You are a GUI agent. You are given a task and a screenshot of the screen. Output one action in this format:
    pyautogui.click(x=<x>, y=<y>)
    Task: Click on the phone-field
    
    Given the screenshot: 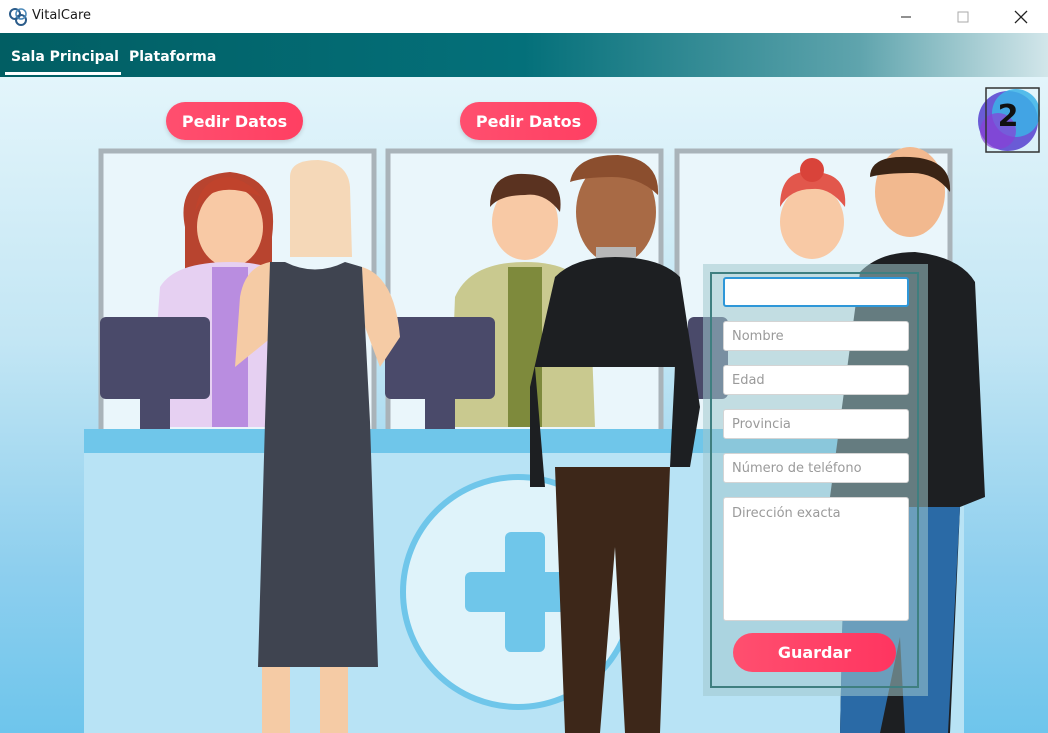 What is the action you would take?
    pyautogui.click(x=816, y=468)
    